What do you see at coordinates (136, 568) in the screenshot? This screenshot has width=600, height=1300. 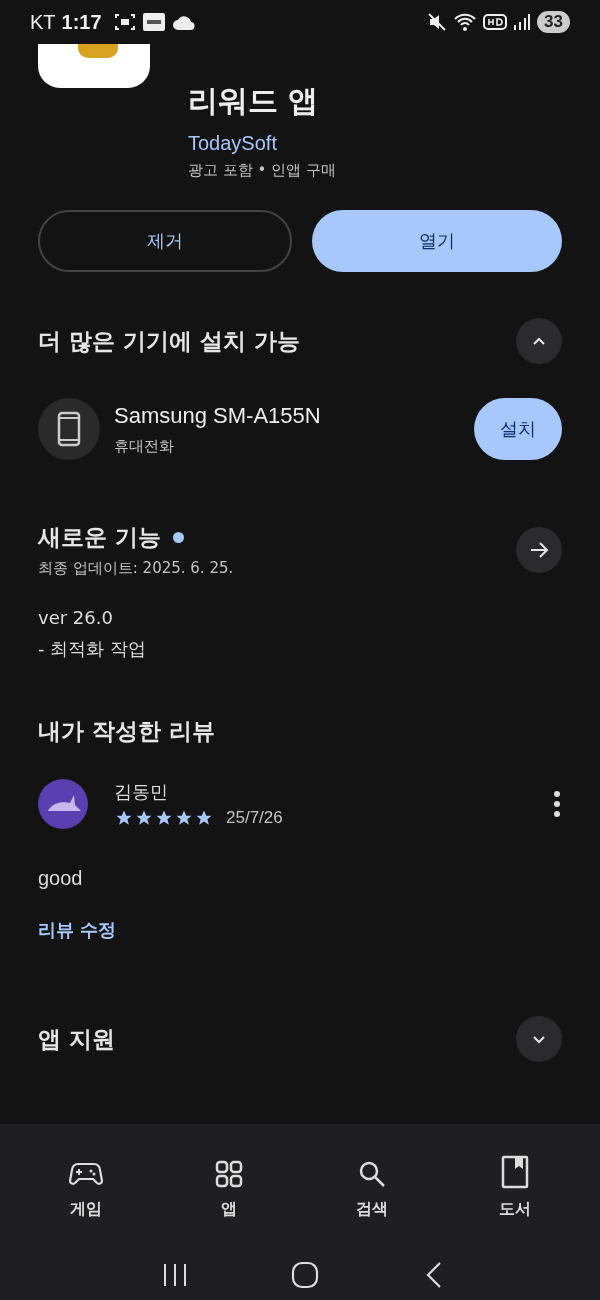 I see `update-date: 최종 업데이트: 2025. 6. 25.` at bounding box center [136, 568].